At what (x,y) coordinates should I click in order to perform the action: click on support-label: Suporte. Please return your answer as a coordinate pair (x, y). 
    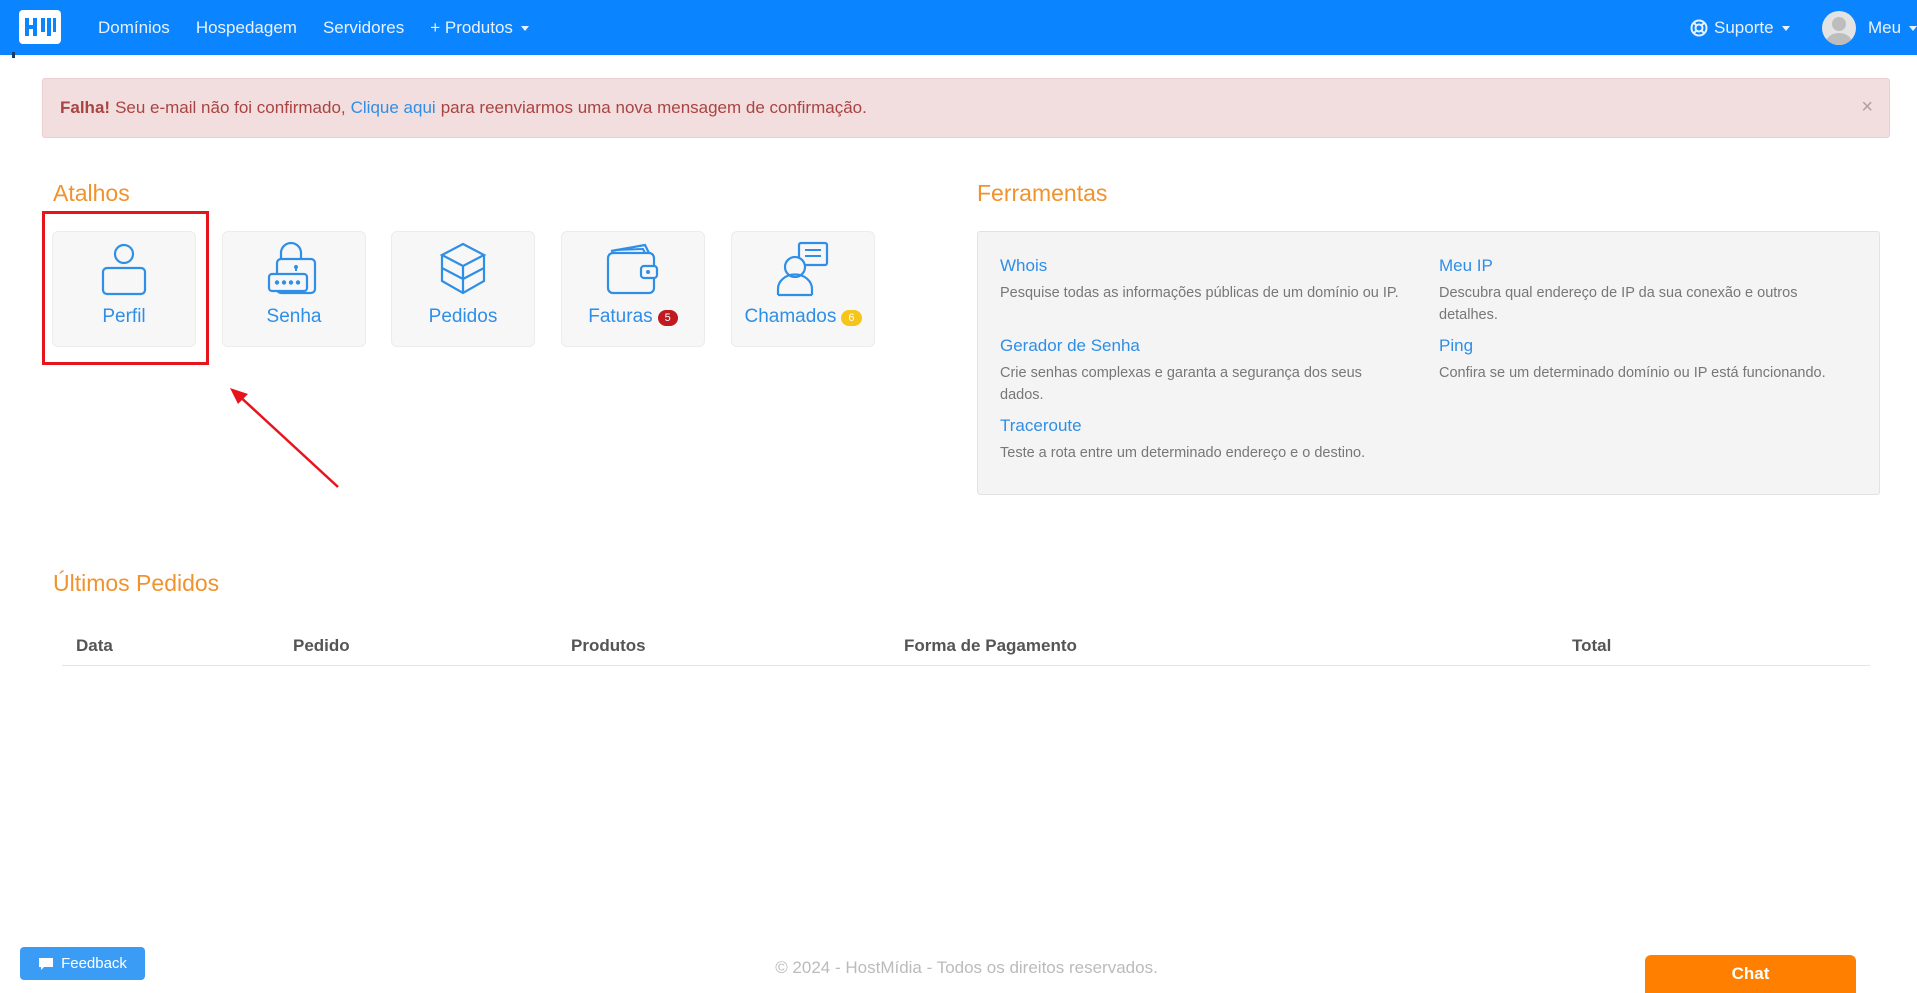
    Looking at the image, I should click on (1744, 27).